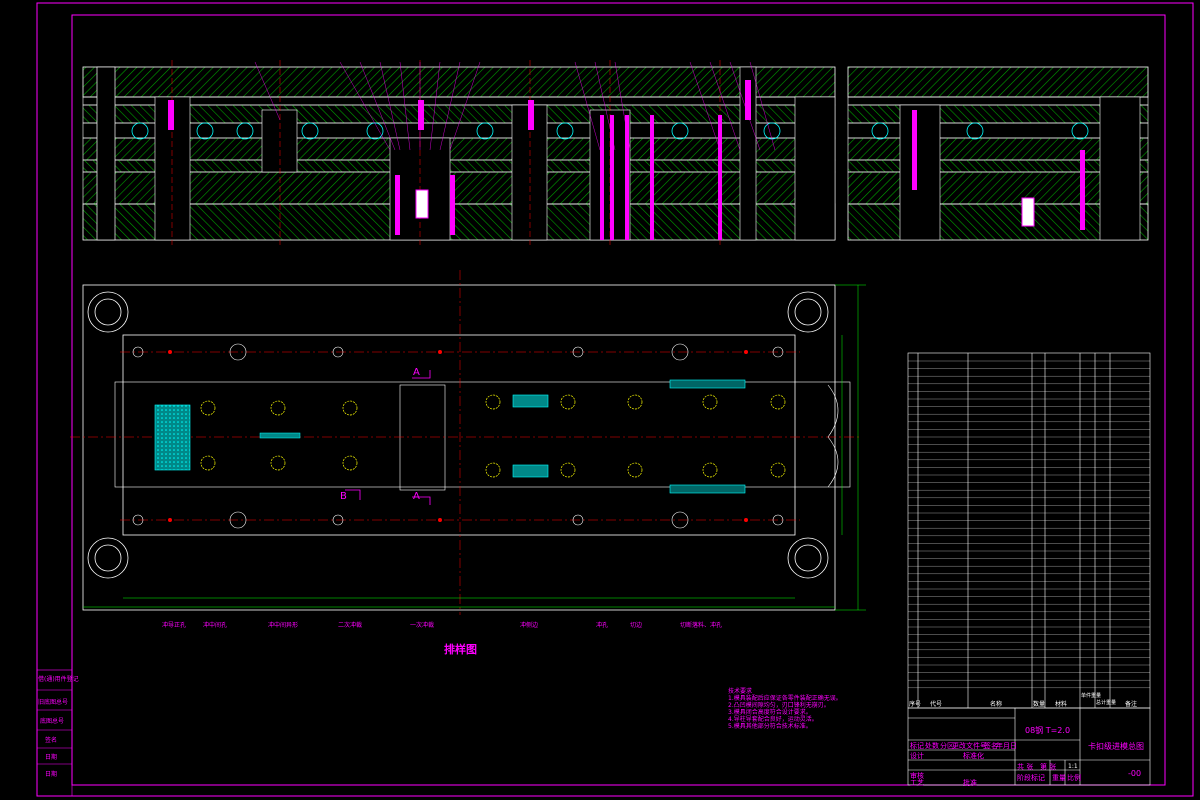 The image size is (1200, 800). Describe the element at coordinates (602, 625) in the screenshot. I see `strip-step-7: 冲孔` at that location.